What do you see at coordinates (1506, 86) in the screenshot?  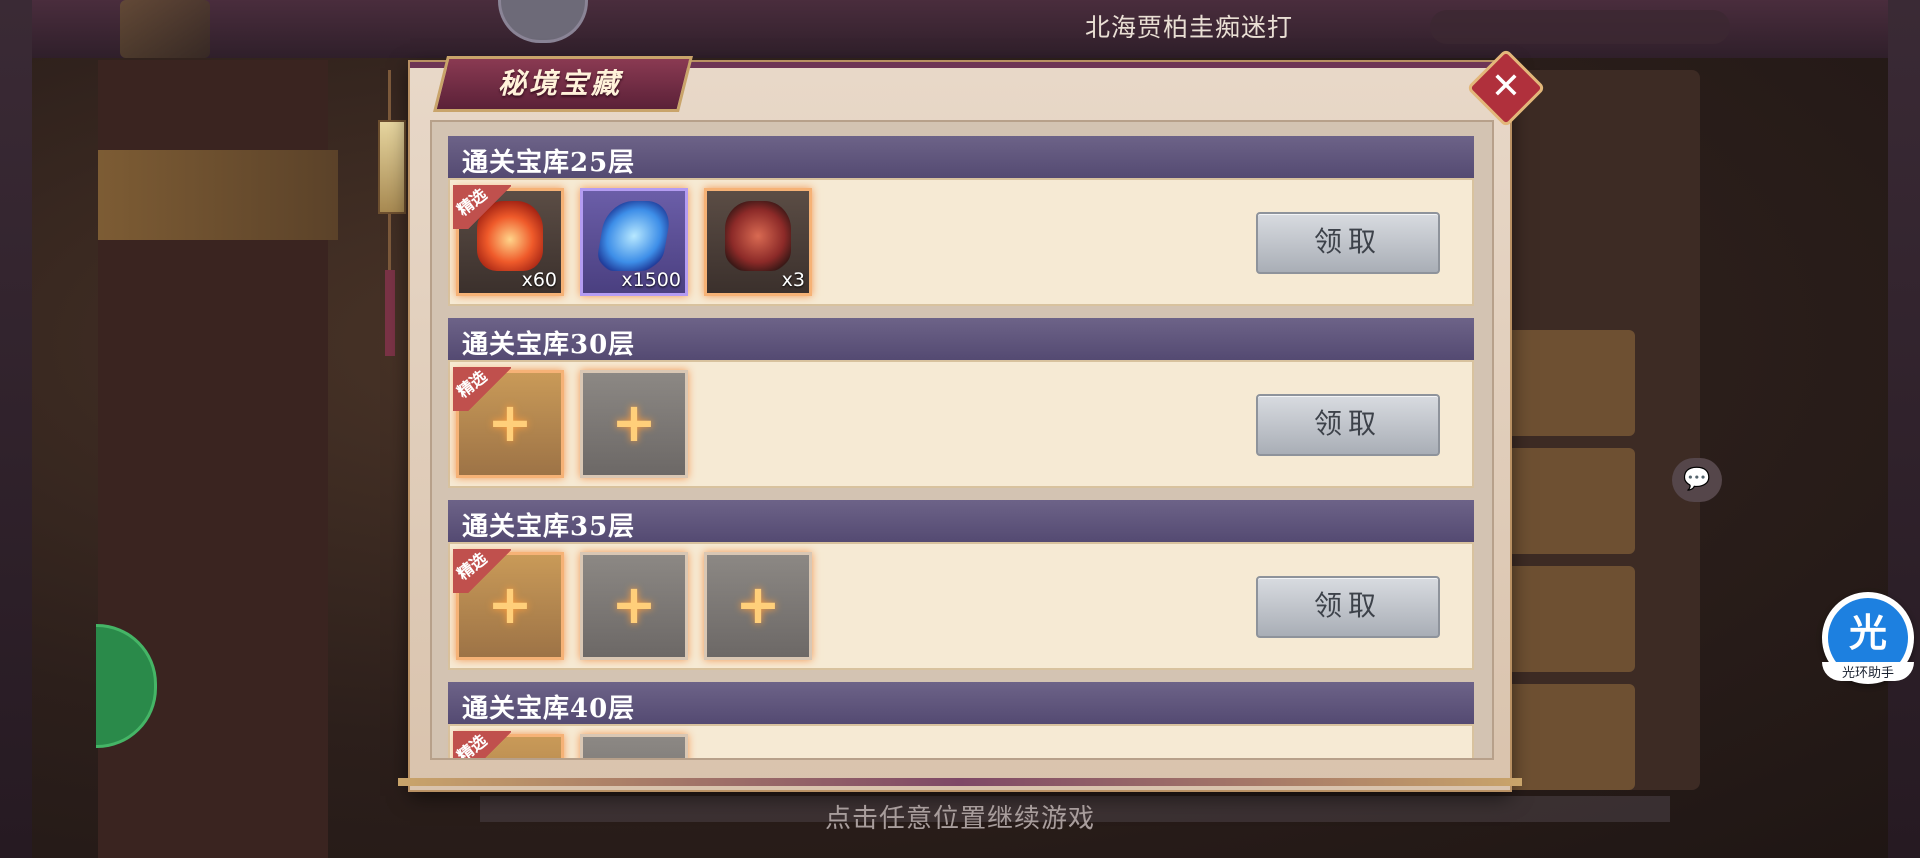 I see `close-icon: ✕` at bounding box center [1506, 86].